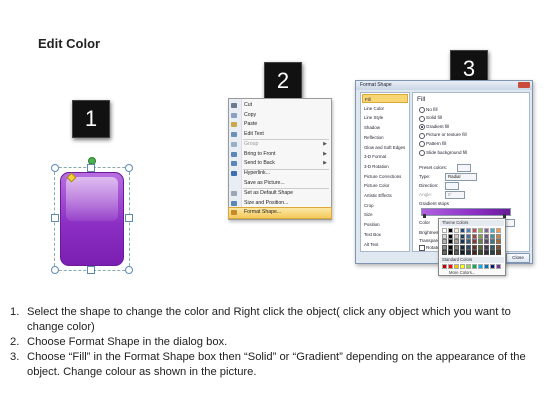 This screenshot has width=560, height=420. I want to click on nav-item: Line Style, so click(385, 117).